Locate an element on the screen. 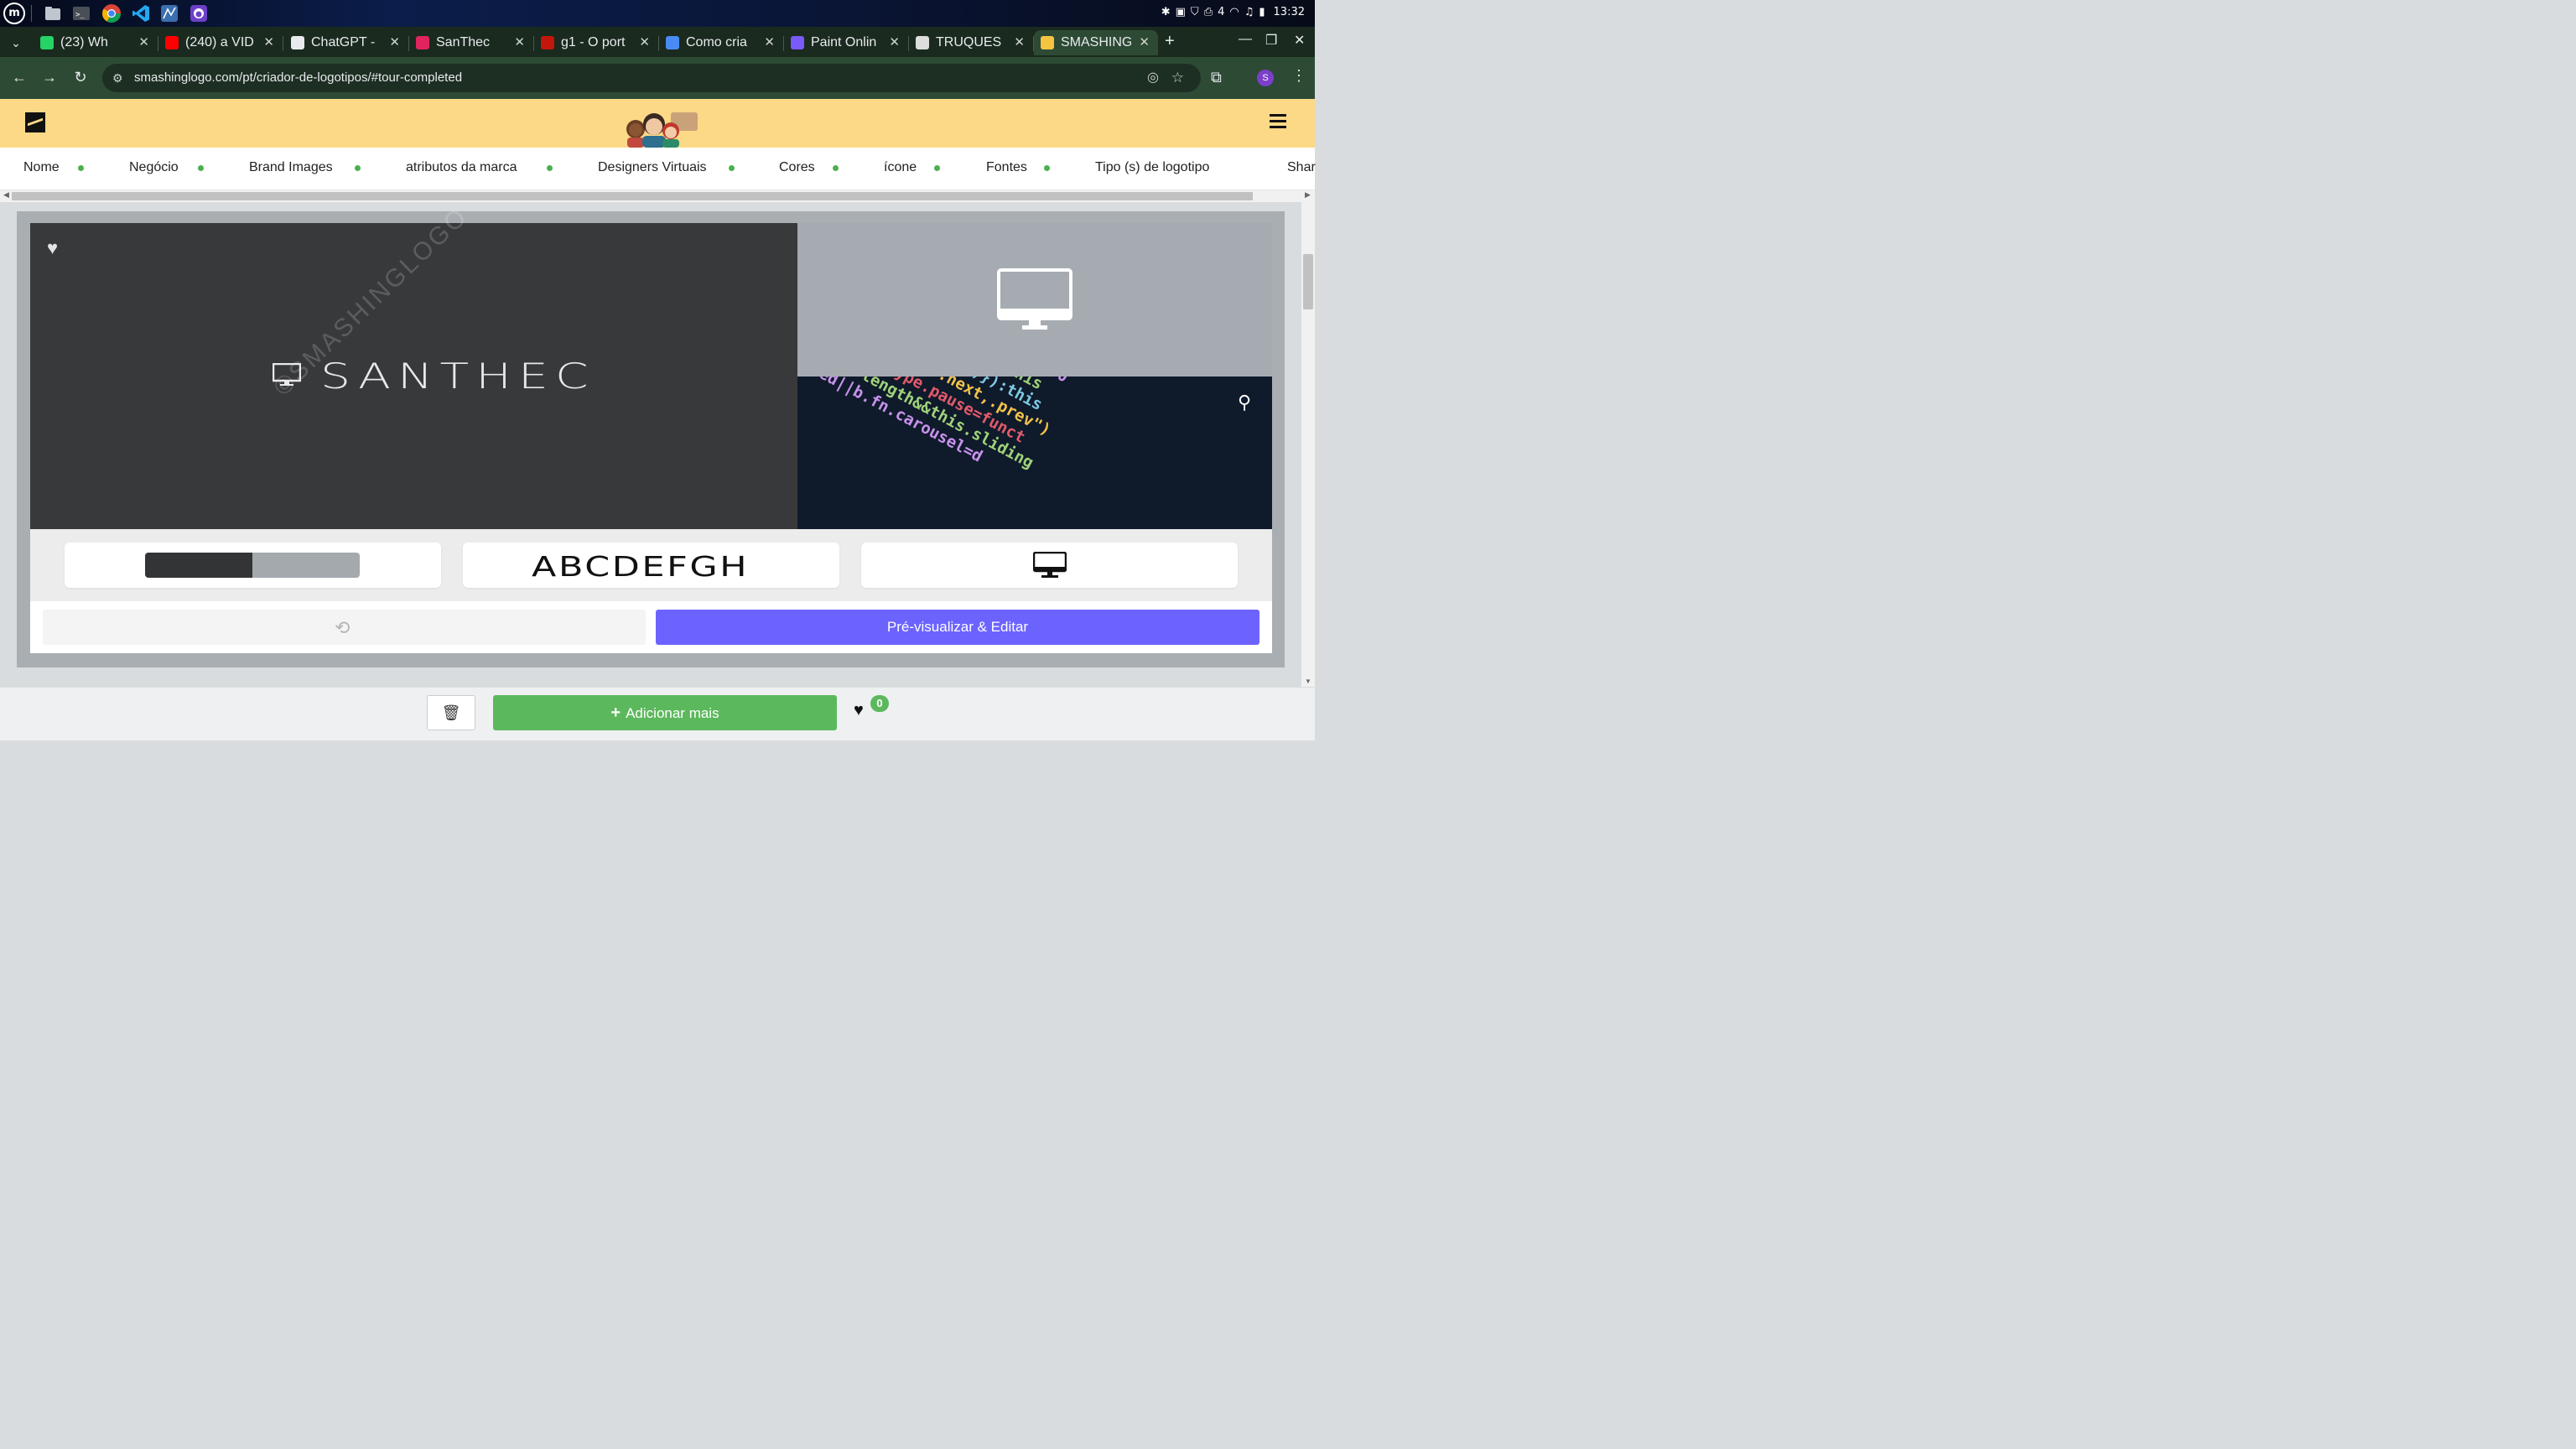 This screenshot has height=1449, width=2576. horizontal-scrollbar: ◀ ▶ is located at coordinates (657, 196).